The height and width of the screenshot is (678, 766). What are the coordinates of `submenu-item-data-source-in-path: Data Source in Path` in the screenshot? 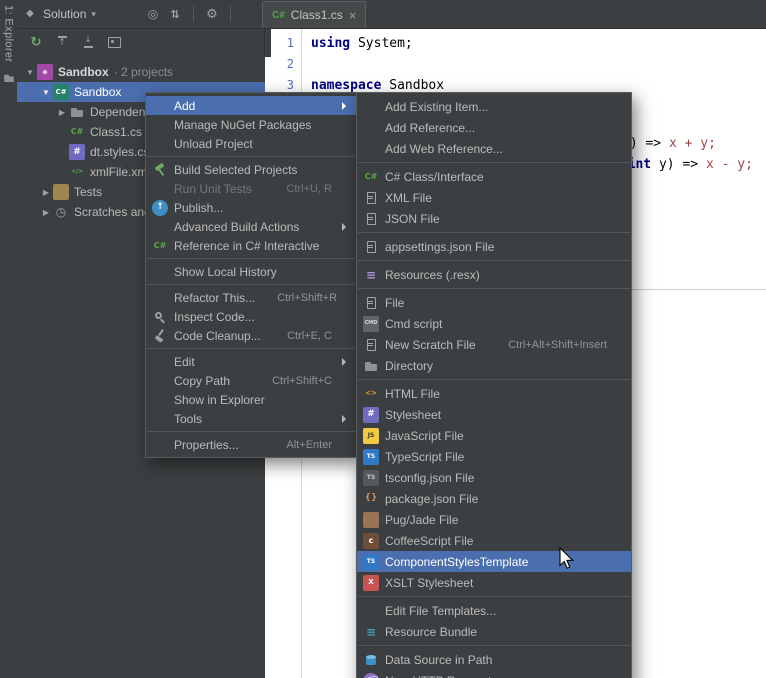 It's located at (494, 659).